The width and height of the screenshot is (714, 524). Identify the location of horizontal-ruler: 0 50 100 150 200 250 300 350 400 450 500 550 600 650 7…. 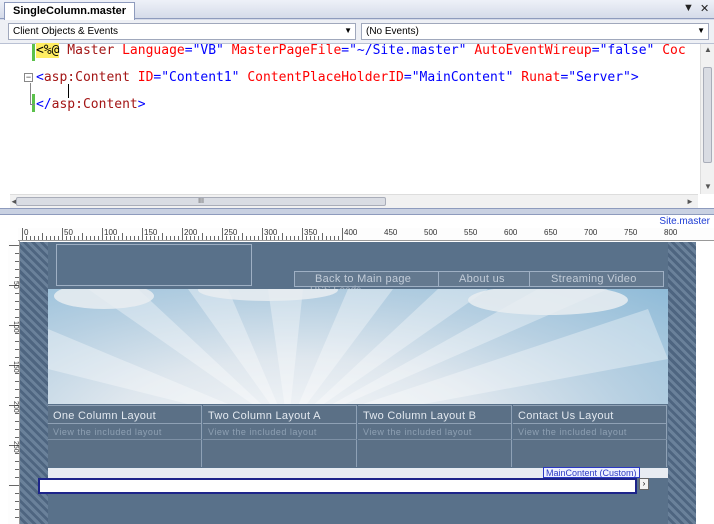
(366, 234).